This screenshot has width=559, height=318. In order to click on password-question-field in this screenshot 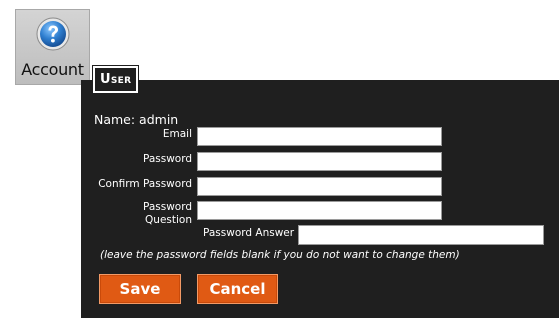, I will do `click(319, 210)`.